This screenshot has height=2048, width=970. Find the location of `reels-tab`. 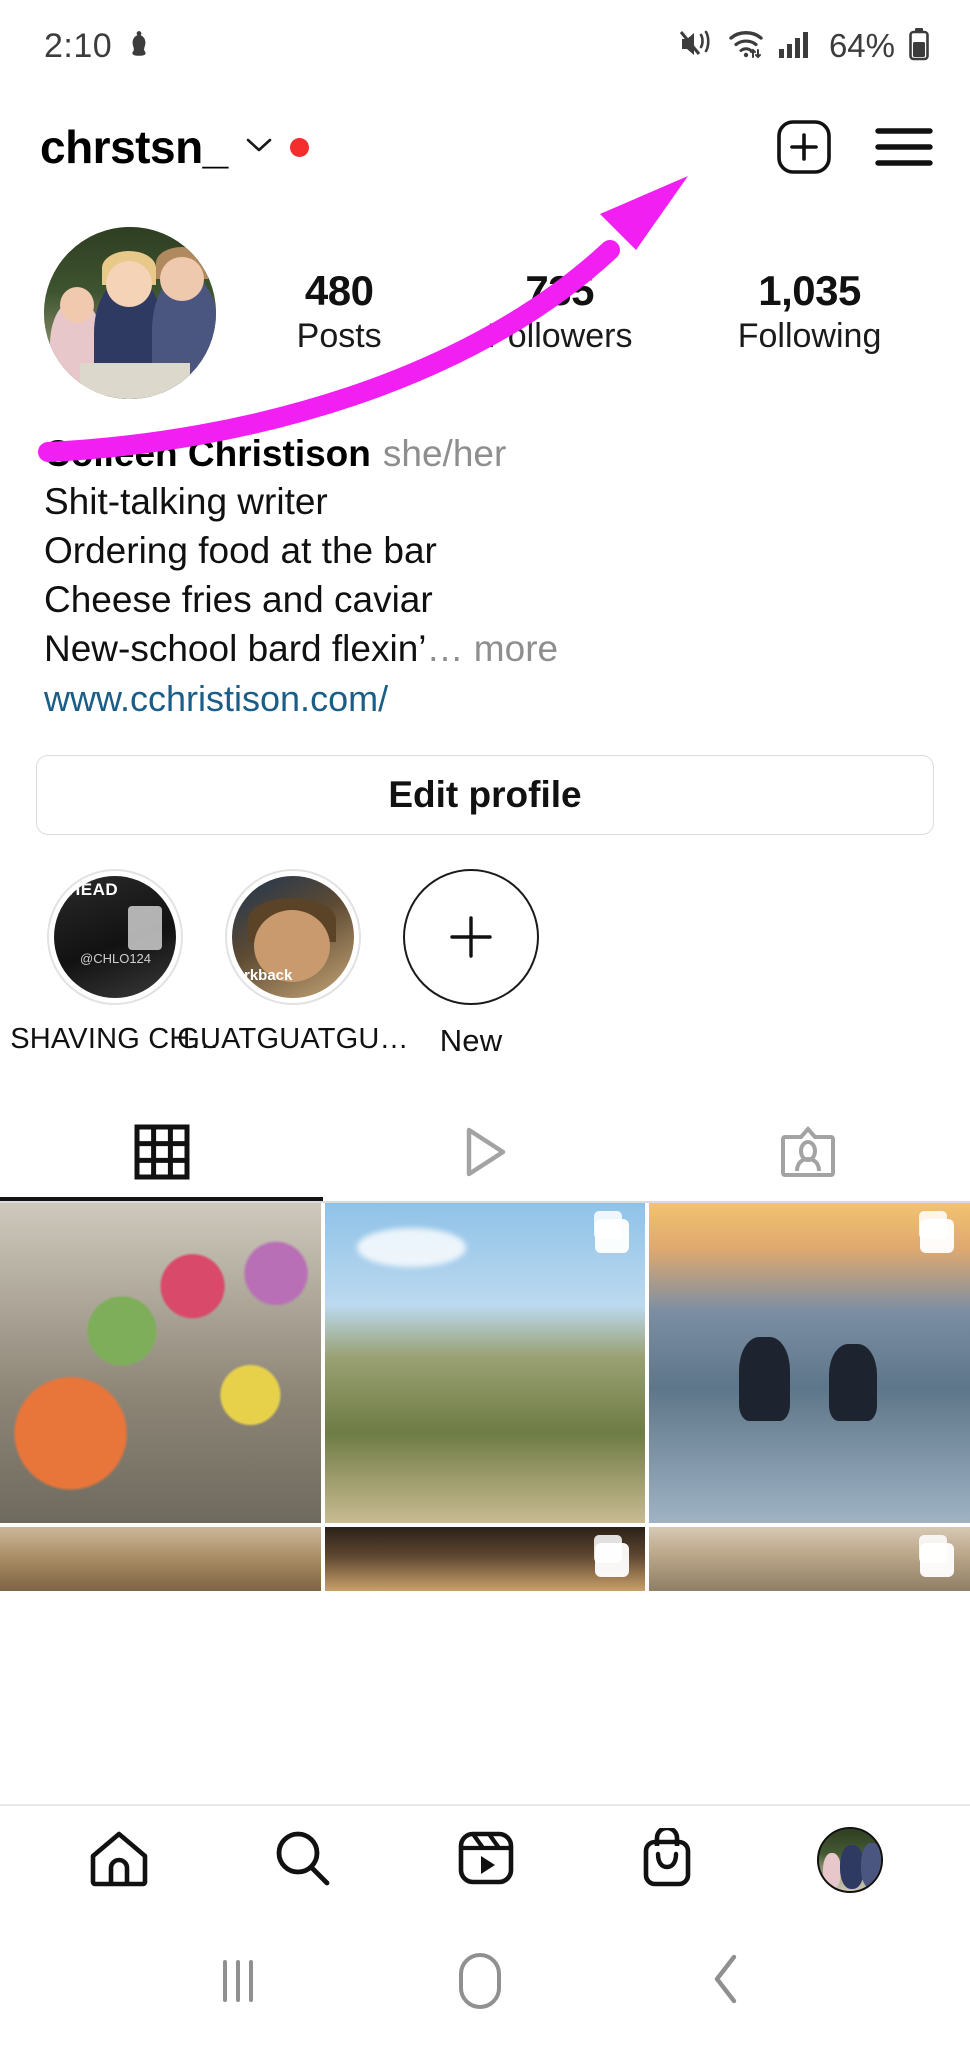

reels-tab is located at coordinates (484, 1155).